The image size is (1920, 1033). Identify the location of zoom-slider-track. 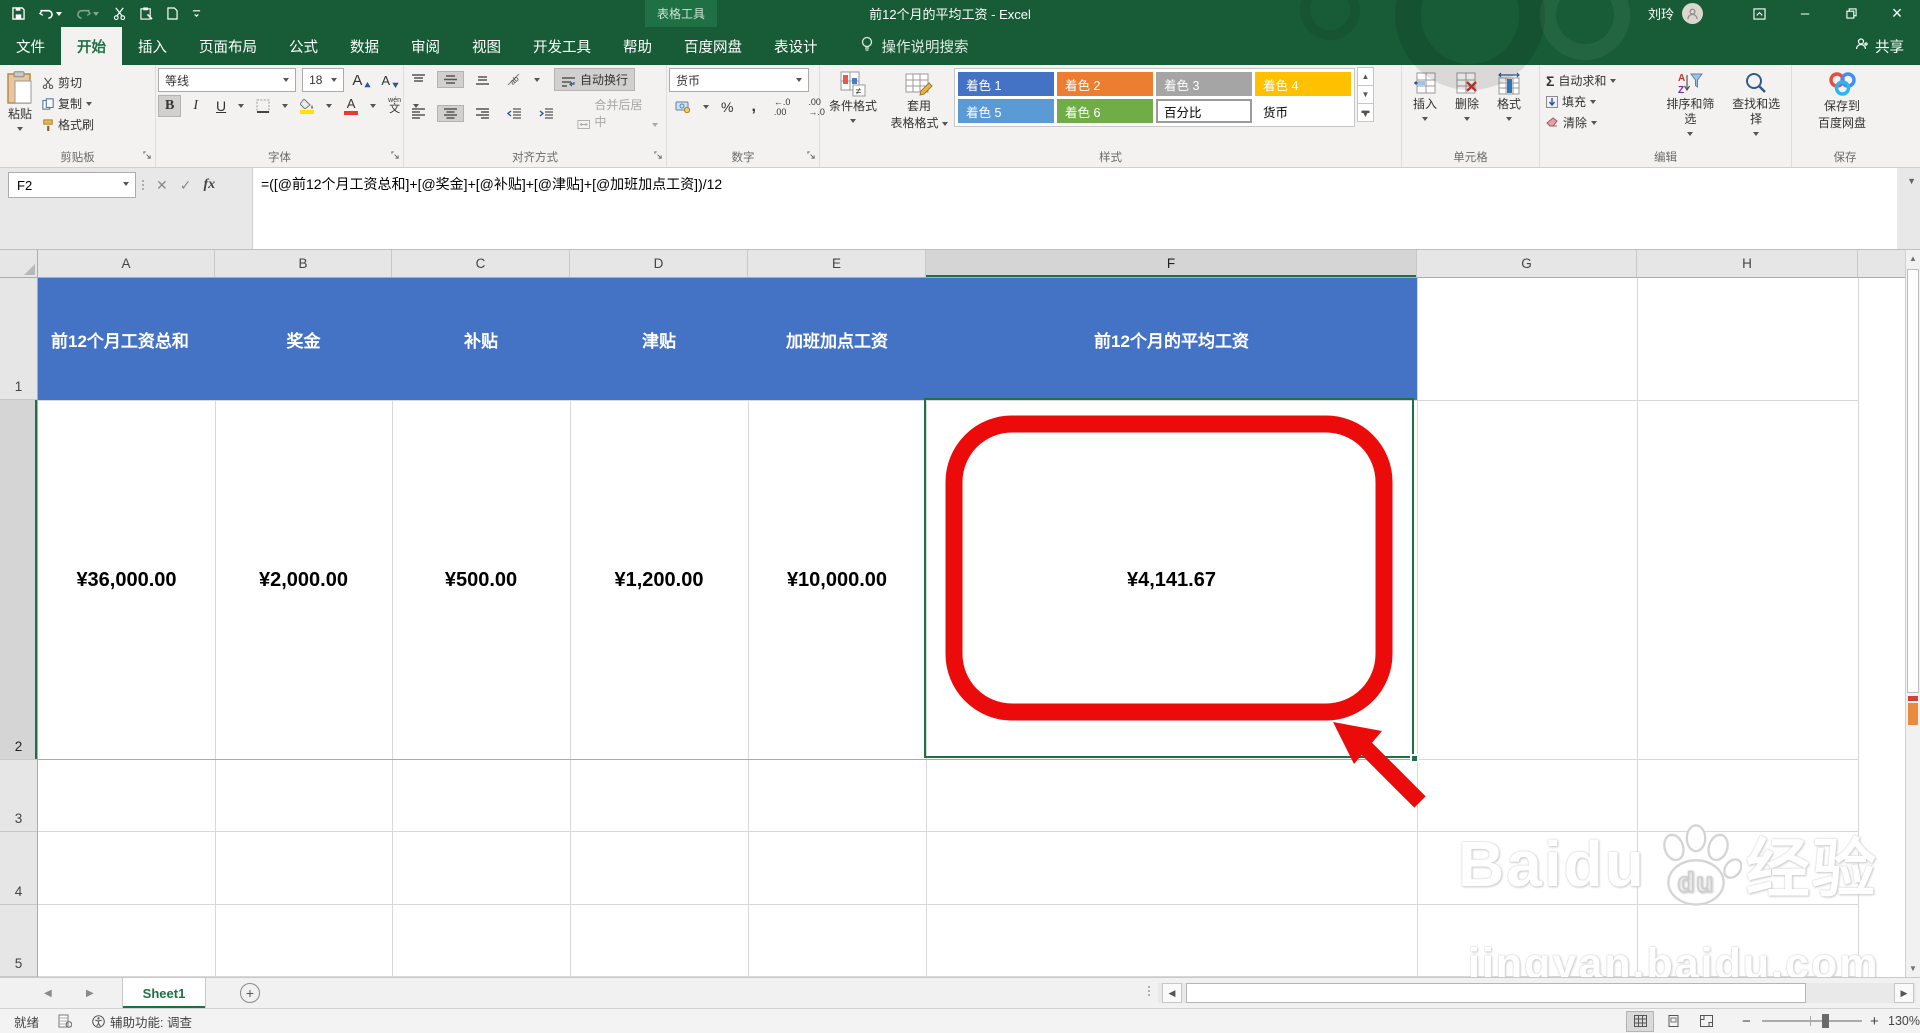
(1812, 1021).